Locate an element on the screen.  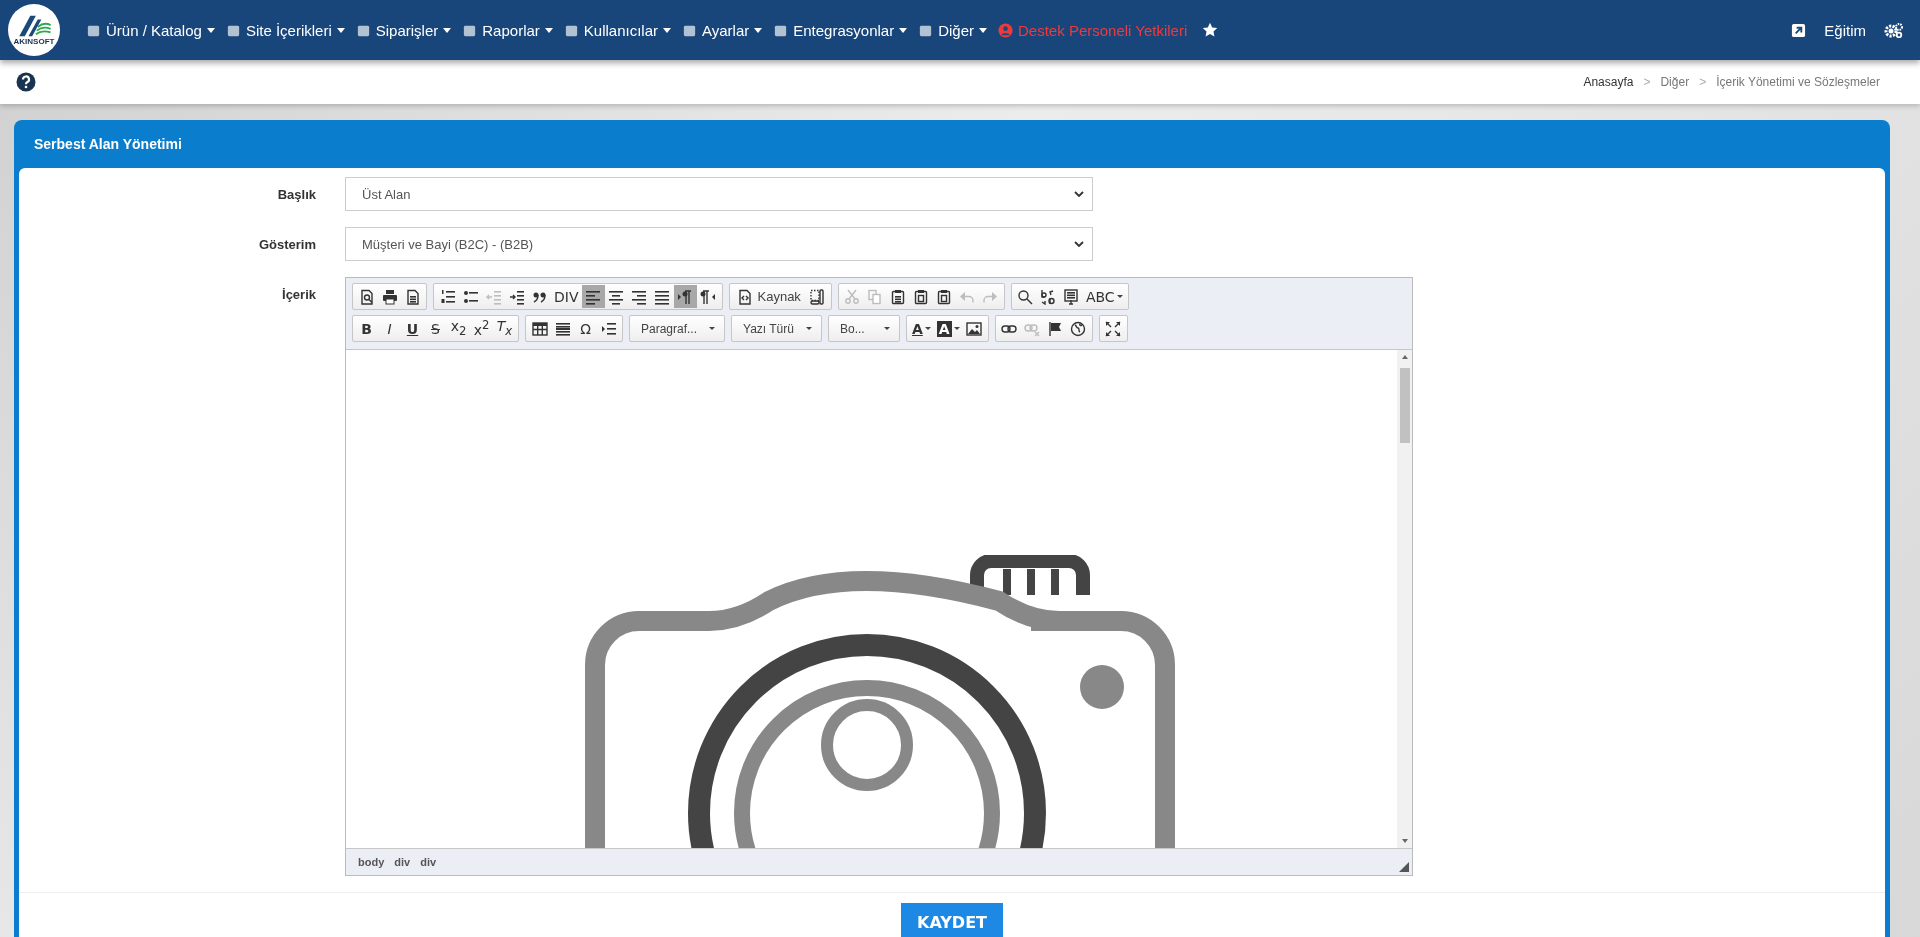
toolbar-button: Ω is located at coordinates (585, 328).